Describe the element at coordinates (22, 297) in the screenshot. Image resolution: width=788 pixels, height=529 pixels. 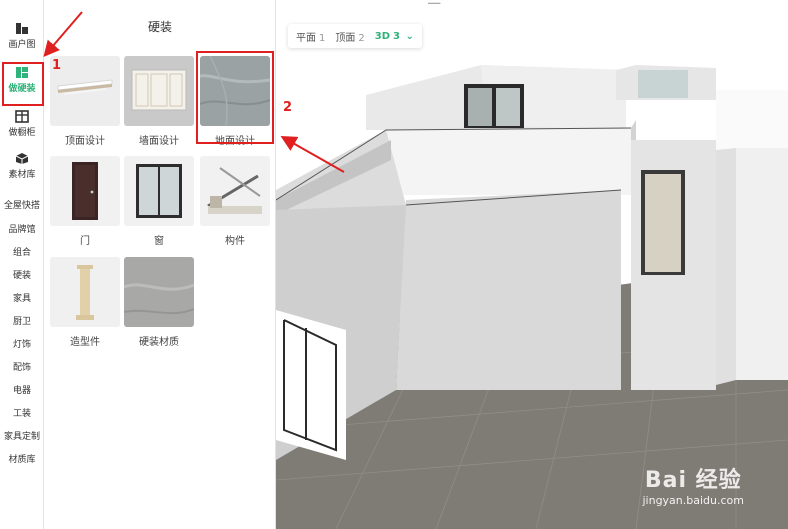
I see `rail-category-furniture: 家具` at that location.